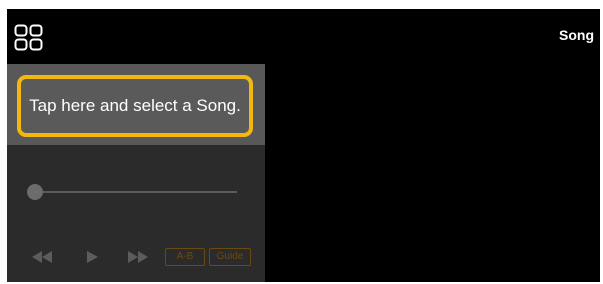 Image resolution: width=603 pixels, height=284 pixels. Describe the element at coordinates (35, 192) in the screenshot. I see `seek-thumb` at that location.